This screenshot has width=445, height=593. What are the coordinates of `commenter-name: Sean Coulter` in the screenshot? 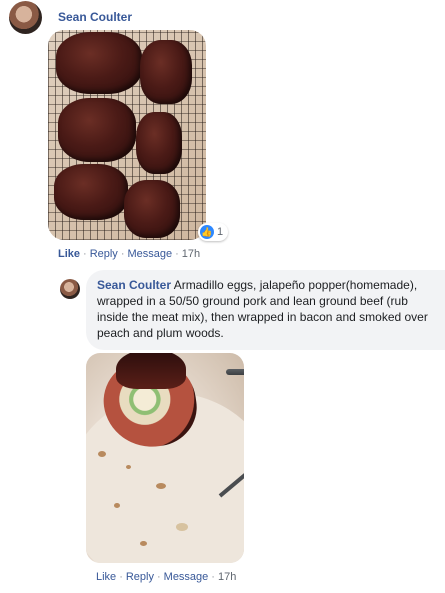 It's located at (95, 17).